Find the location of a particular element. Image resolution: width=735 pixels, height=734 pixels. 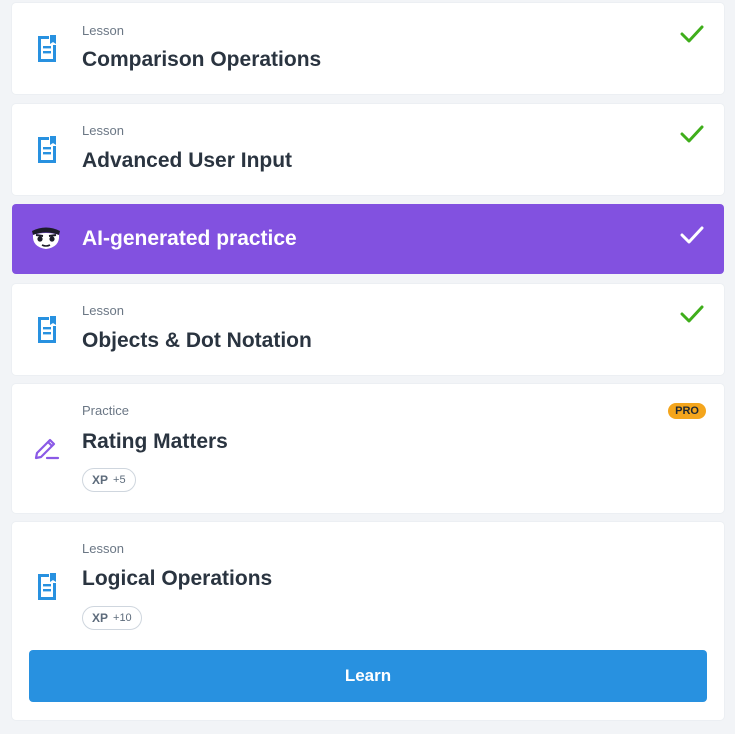

xp-value: +10 is located at coordinates (122, 618).